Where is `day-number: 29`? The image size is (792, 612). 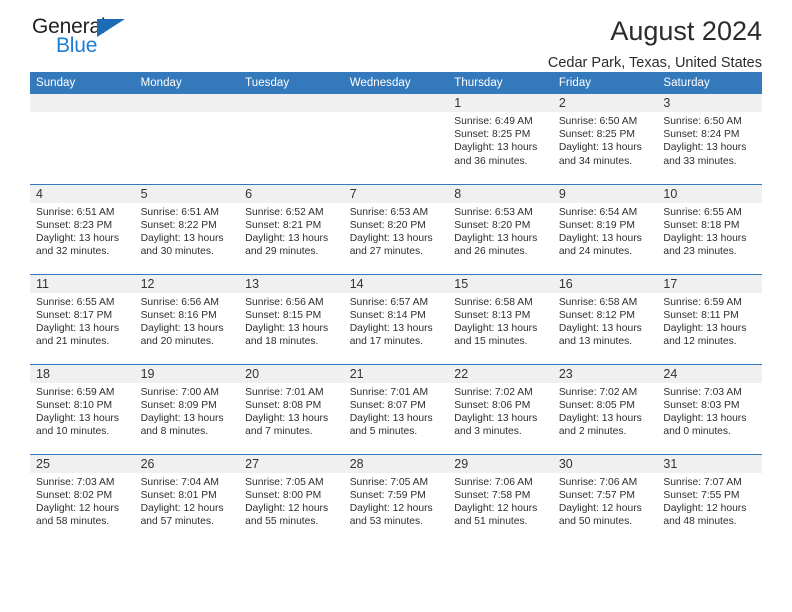
day-number: 29 is located at coordinates (461, 463).